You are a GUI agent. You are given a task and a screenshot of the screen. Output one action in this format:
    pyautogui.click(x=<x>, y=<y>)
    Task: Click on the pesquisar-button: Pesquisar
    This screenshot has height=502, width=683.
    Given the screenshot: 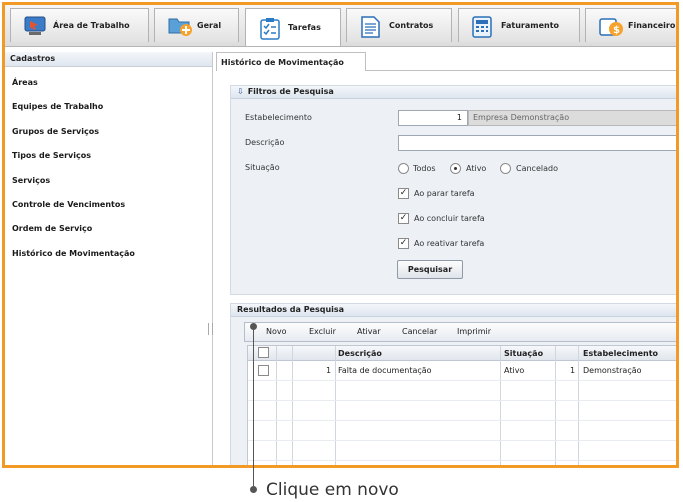 What is the action you would take?
    pyautogui.click(x=430, y=269)
    